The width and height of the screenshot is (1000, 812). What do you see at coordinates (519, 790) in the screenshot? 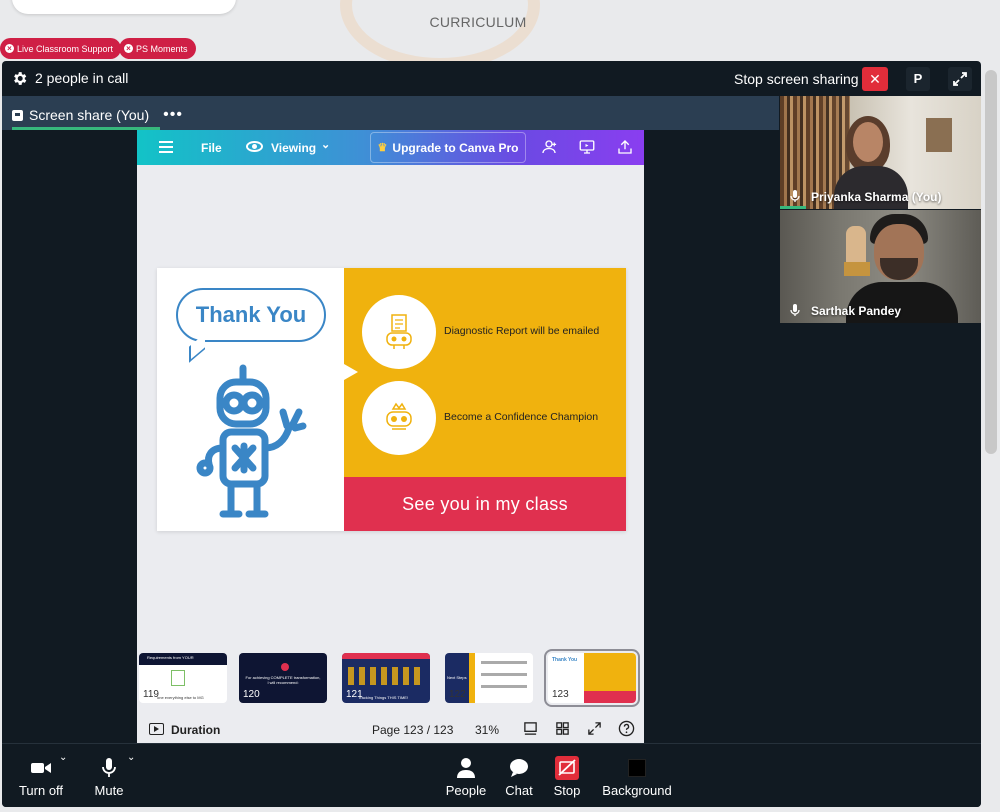
I see `chat-label: Chat` at bounding box center [519, 790].